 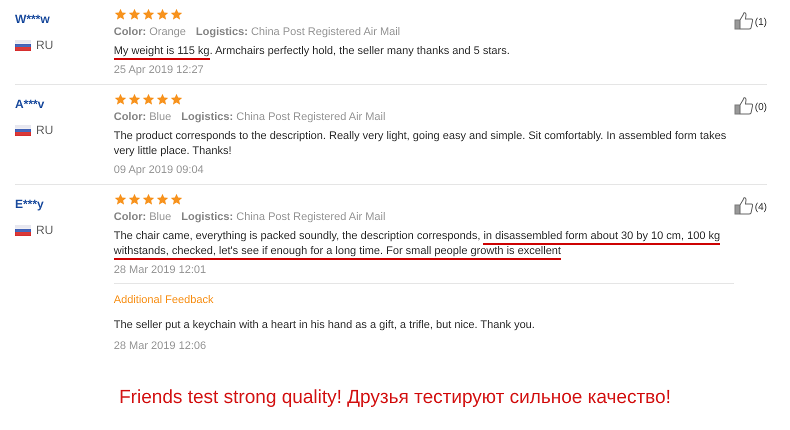 What do you see at coordinates (159, 170) in the screenshot?
I see `review-date: 09 Apr 2019 09:04` at bounding box center [159, 170].